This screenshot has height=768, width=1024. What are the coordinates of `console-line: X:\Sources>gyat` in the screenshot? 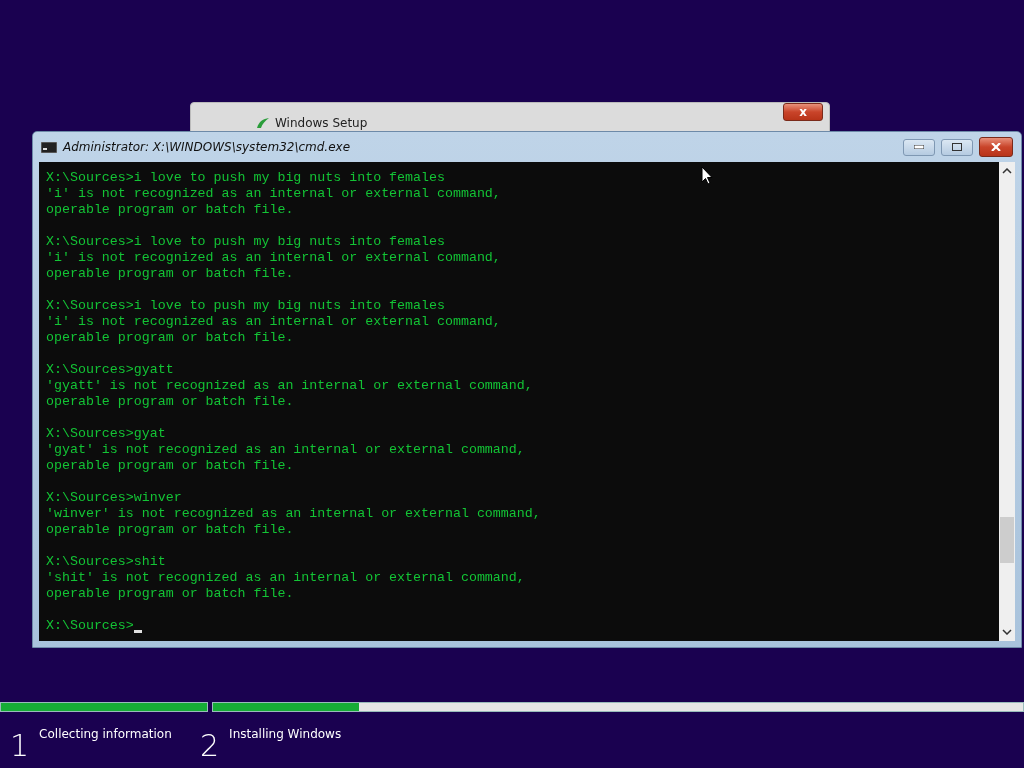 It's located at (106, 434).